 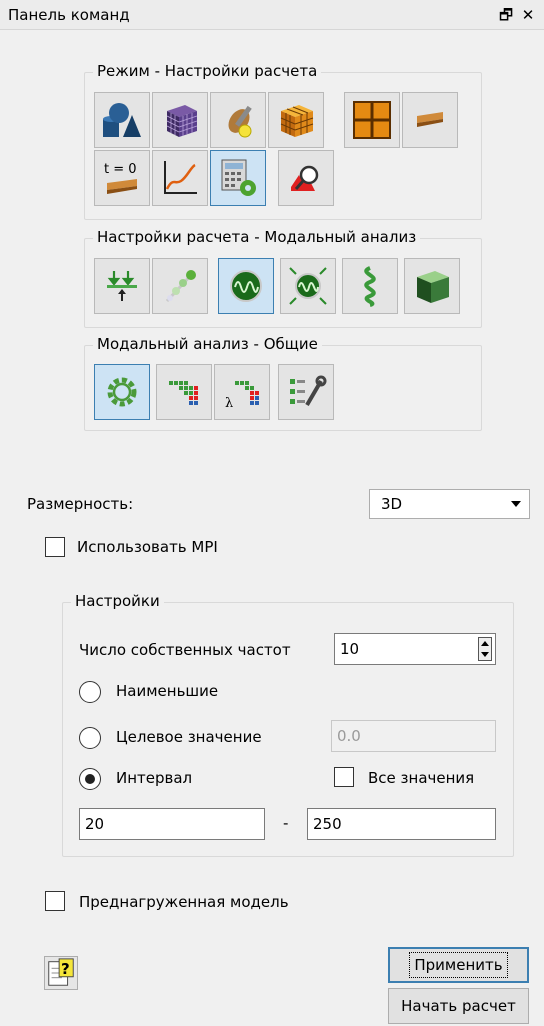 I want to click on mode-shape-button, so click(x=246, y=286).